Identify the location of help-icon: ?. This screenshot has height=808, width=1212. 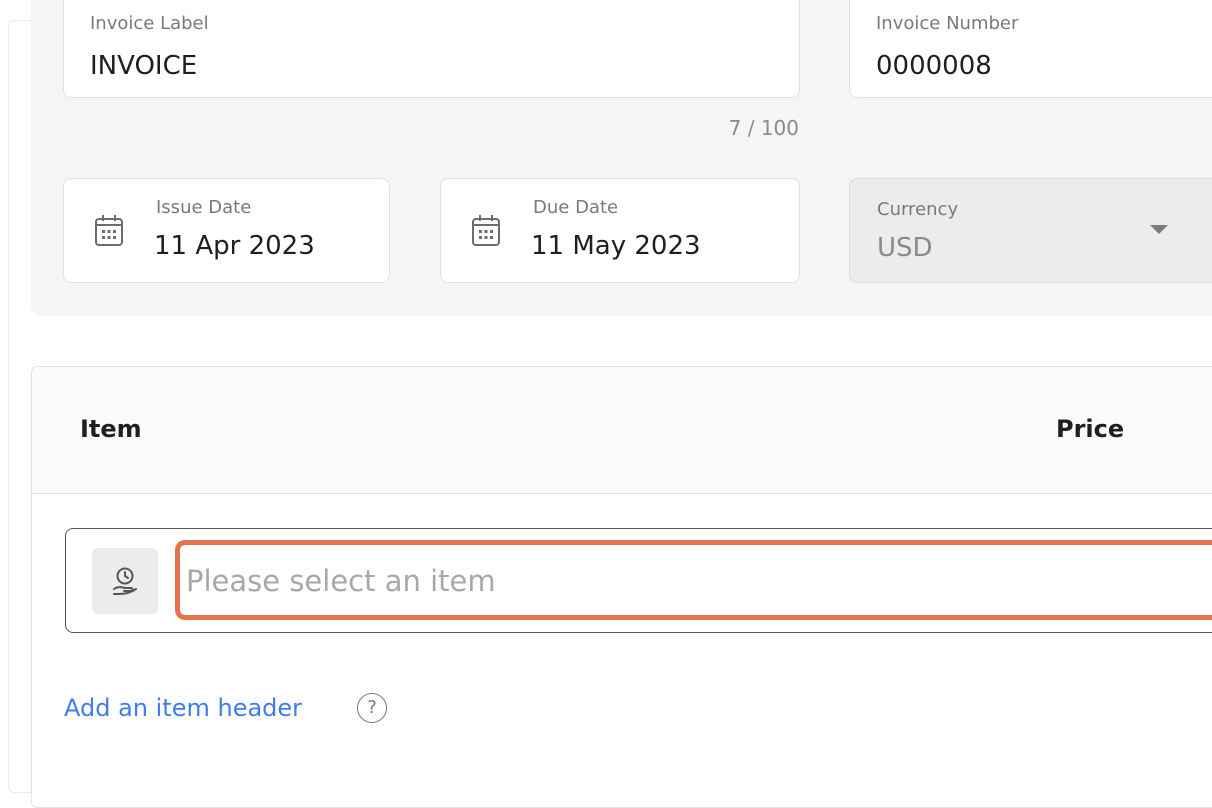
(372, 708).